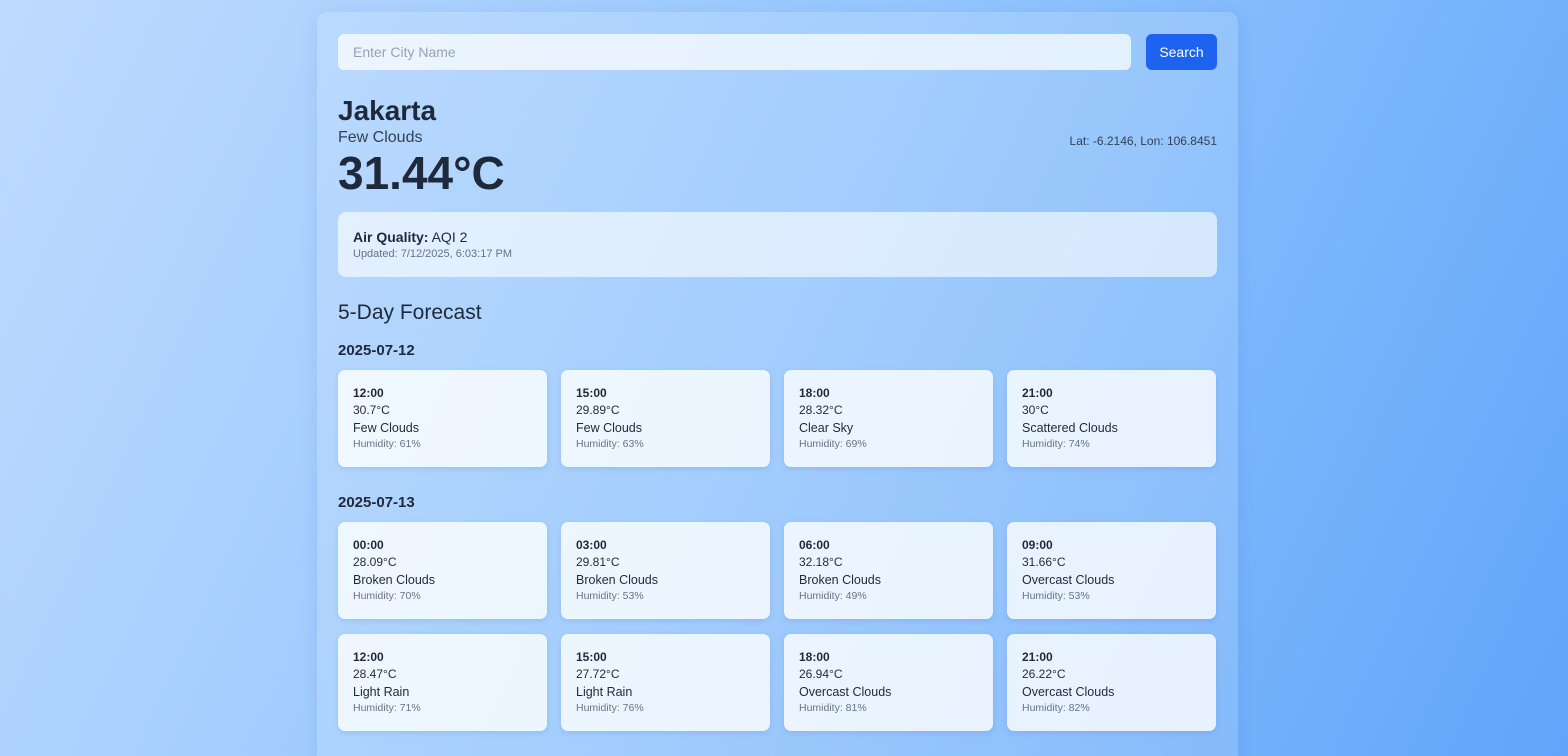  I want to click on search-bar: Search, so click(777, 52).